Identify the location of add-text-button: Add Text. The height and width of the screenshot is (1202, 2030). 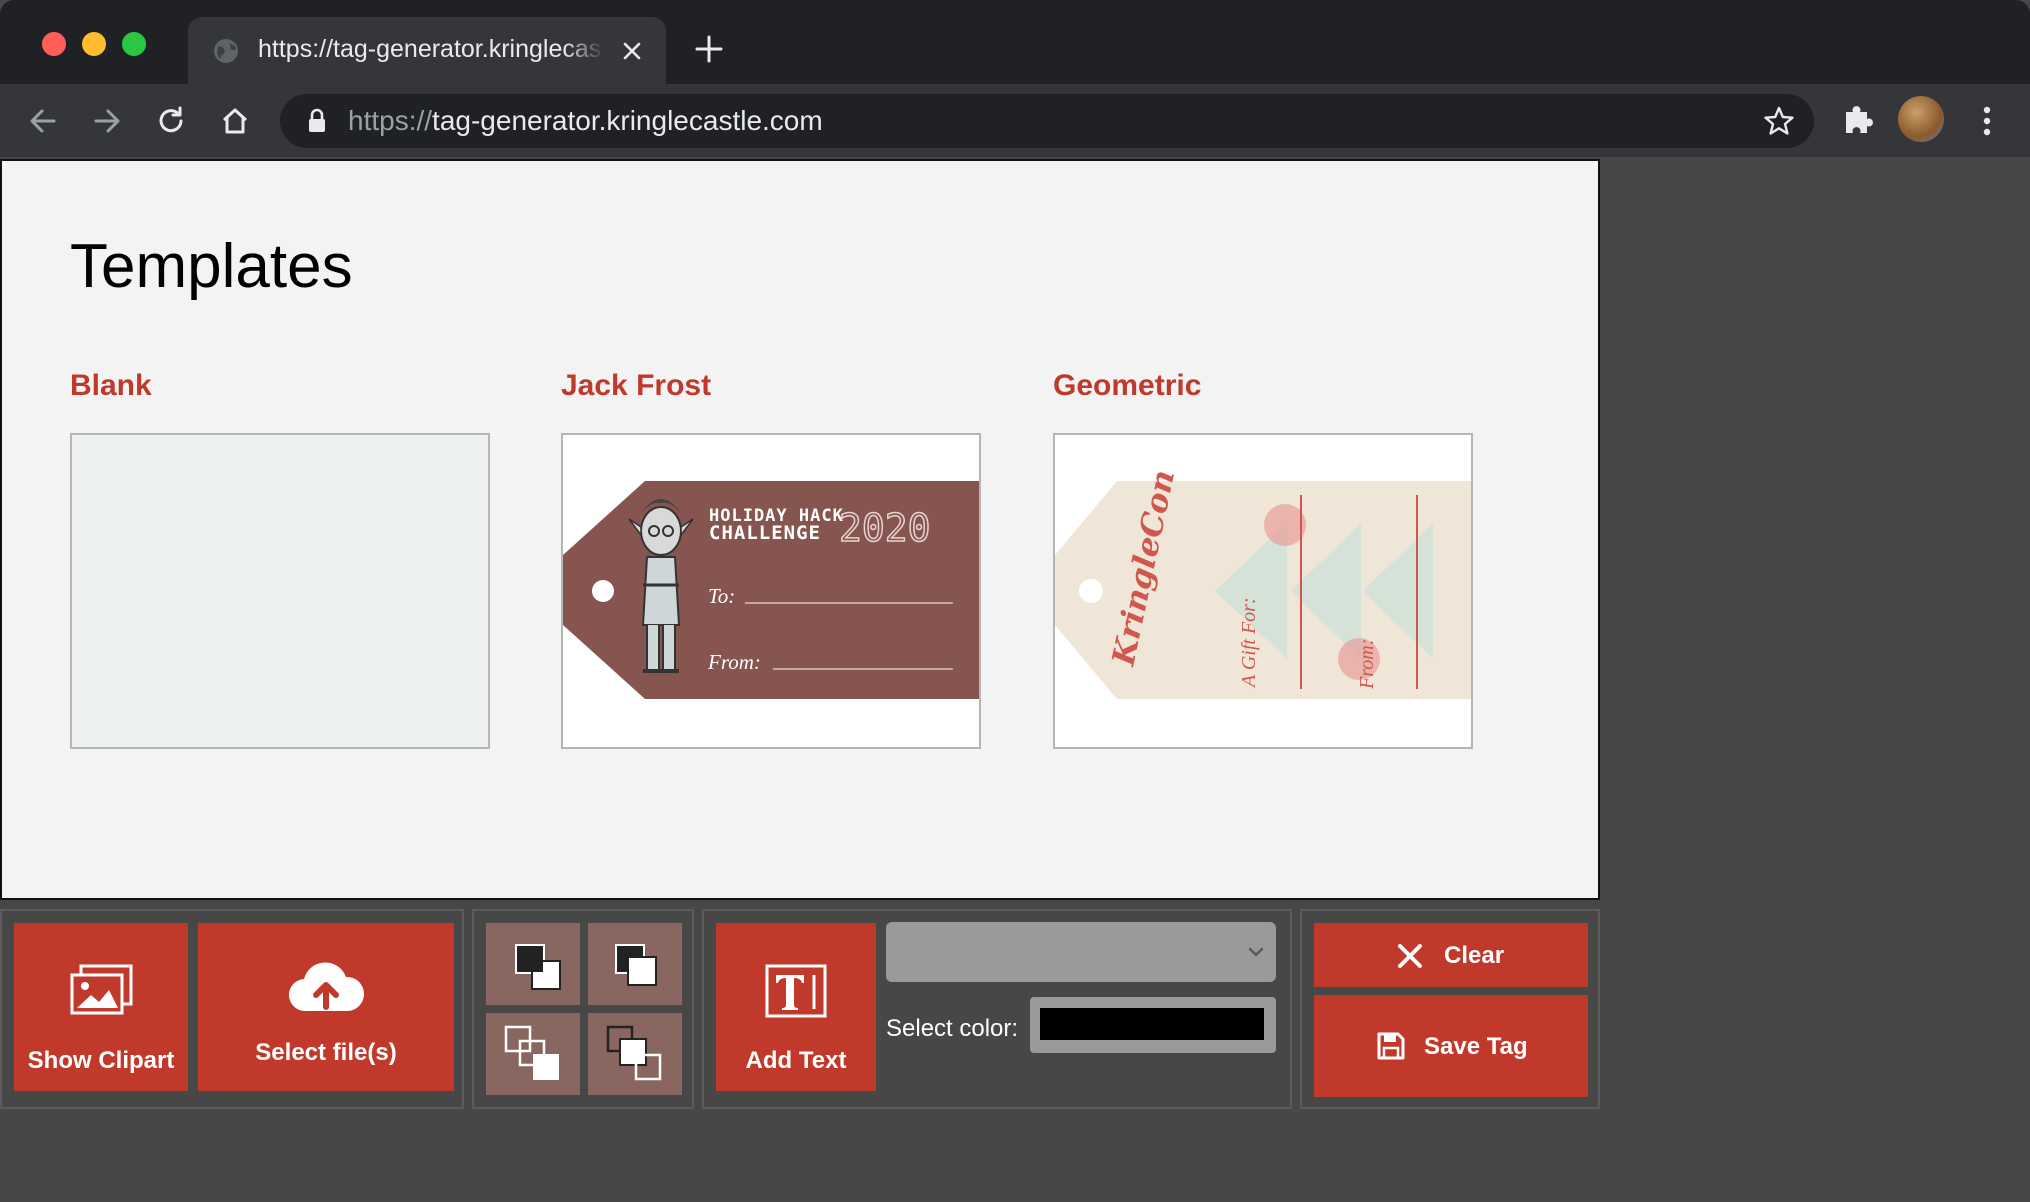
(796, 1007).